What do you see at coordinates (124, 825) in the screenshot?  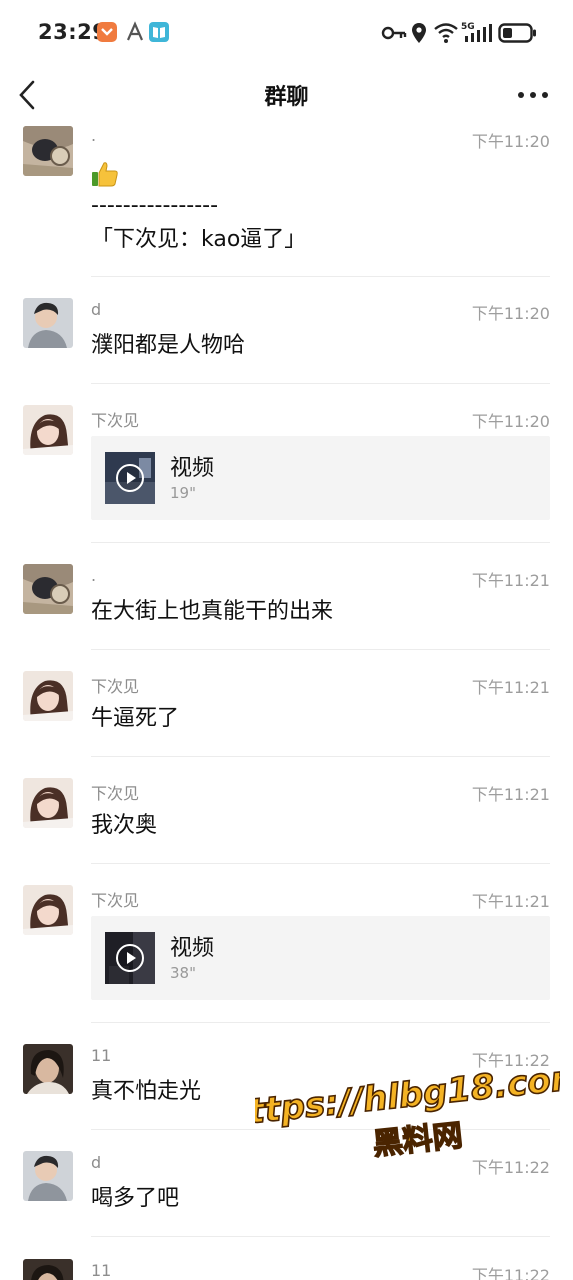 I see `message-text: 我次奥` at bounding box center [124, 825].